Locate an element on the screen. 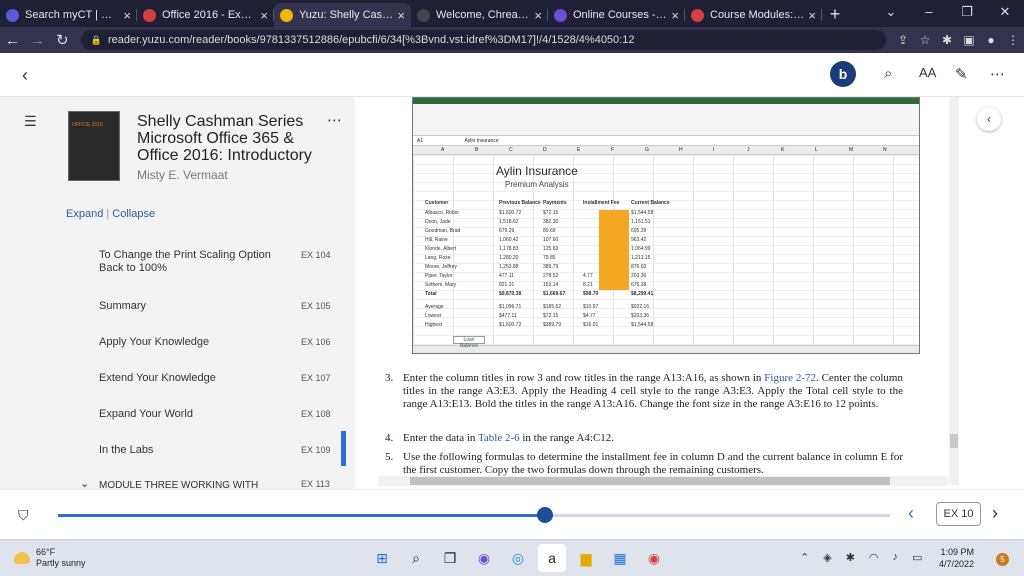  toc-item: Expand Your World is located at coordinates (194, 414).